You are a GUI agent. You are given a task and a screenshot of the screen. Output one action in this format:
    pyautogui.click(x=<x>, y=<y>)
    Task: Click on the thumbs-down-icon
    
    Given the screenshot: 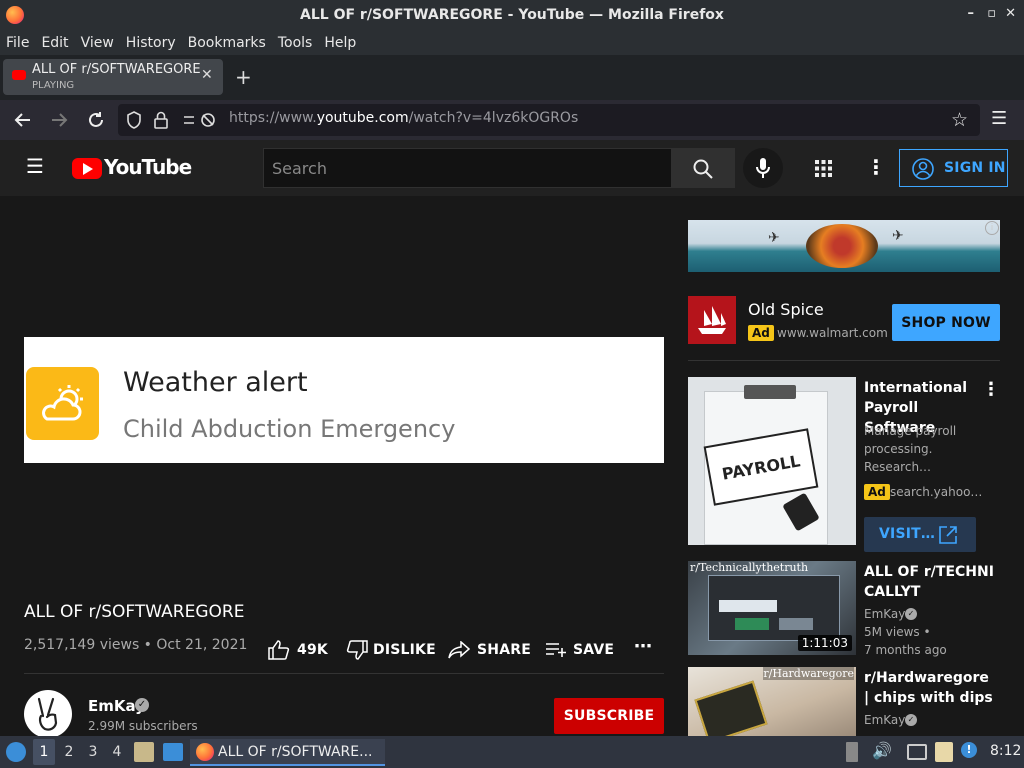 What is the action you would take?
    pyautogui.click(x=357, y=650)
    